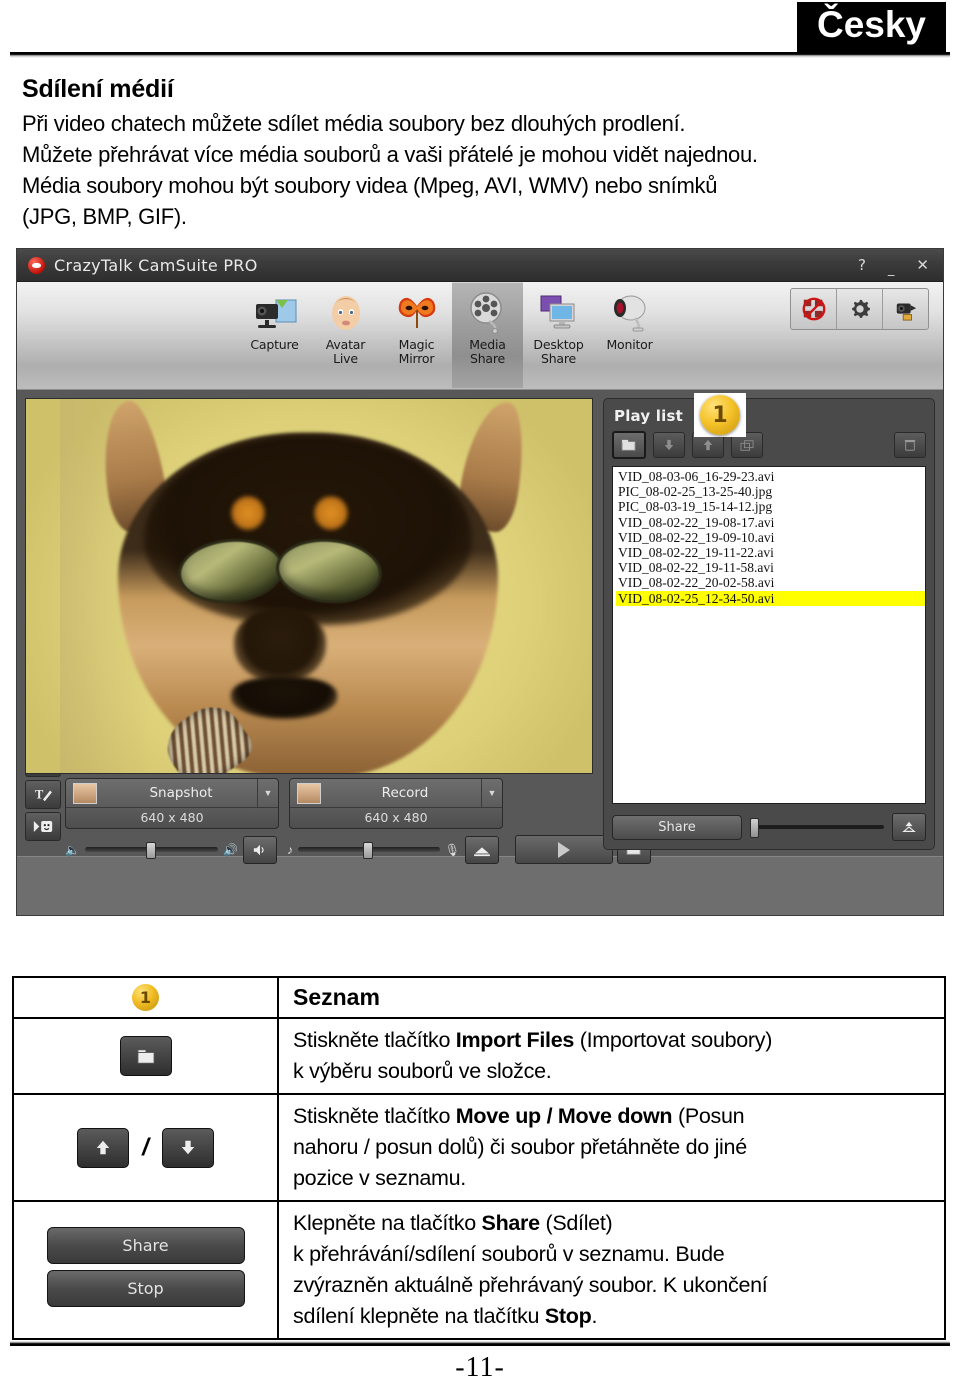 This screenshot has height=1399, width=960. What do you see at coordinates (260, 849) in the screenshot?
I see `speaker-mute-button` at bounding box center [260, 849].